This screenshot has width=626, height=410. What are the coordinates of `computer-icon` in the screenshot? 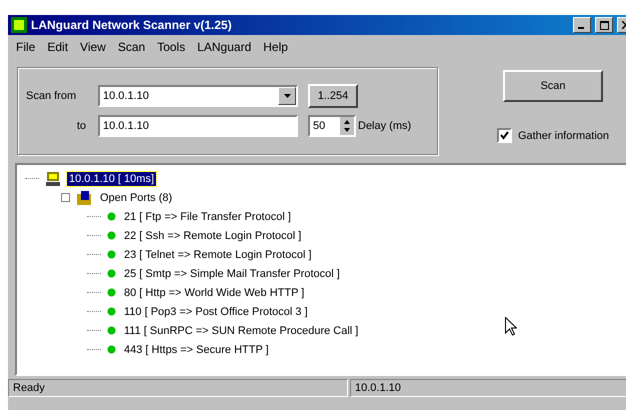 It's located at (53, 178).